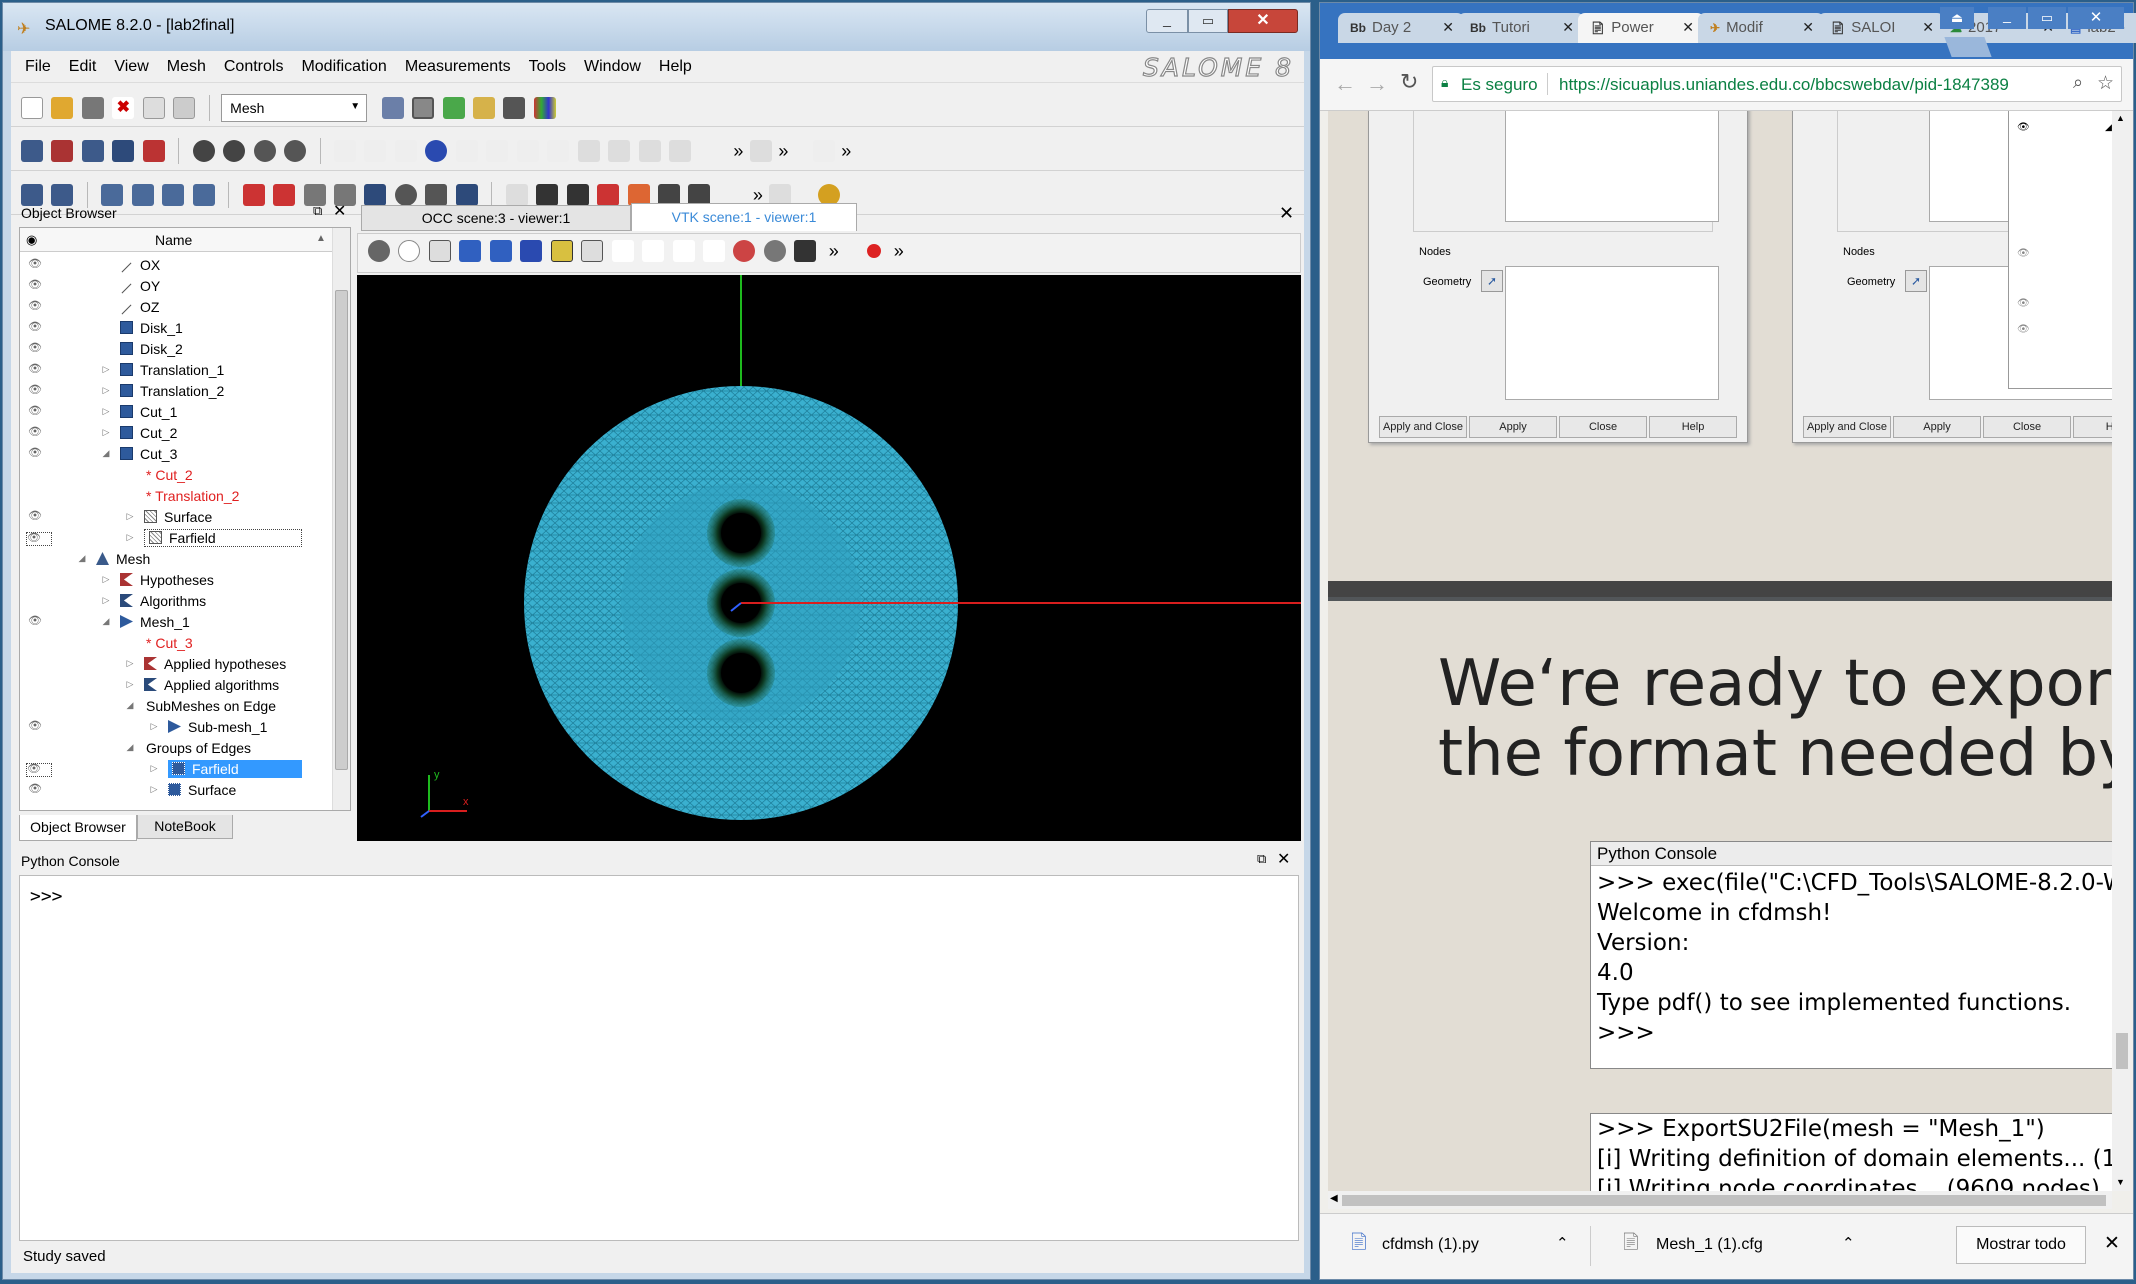 Image resolution: width=2136 pixels, height=1284 pixels. Describe the element at coordinates (264, 151) in the screenshot. I see `gear-icon` at that location.